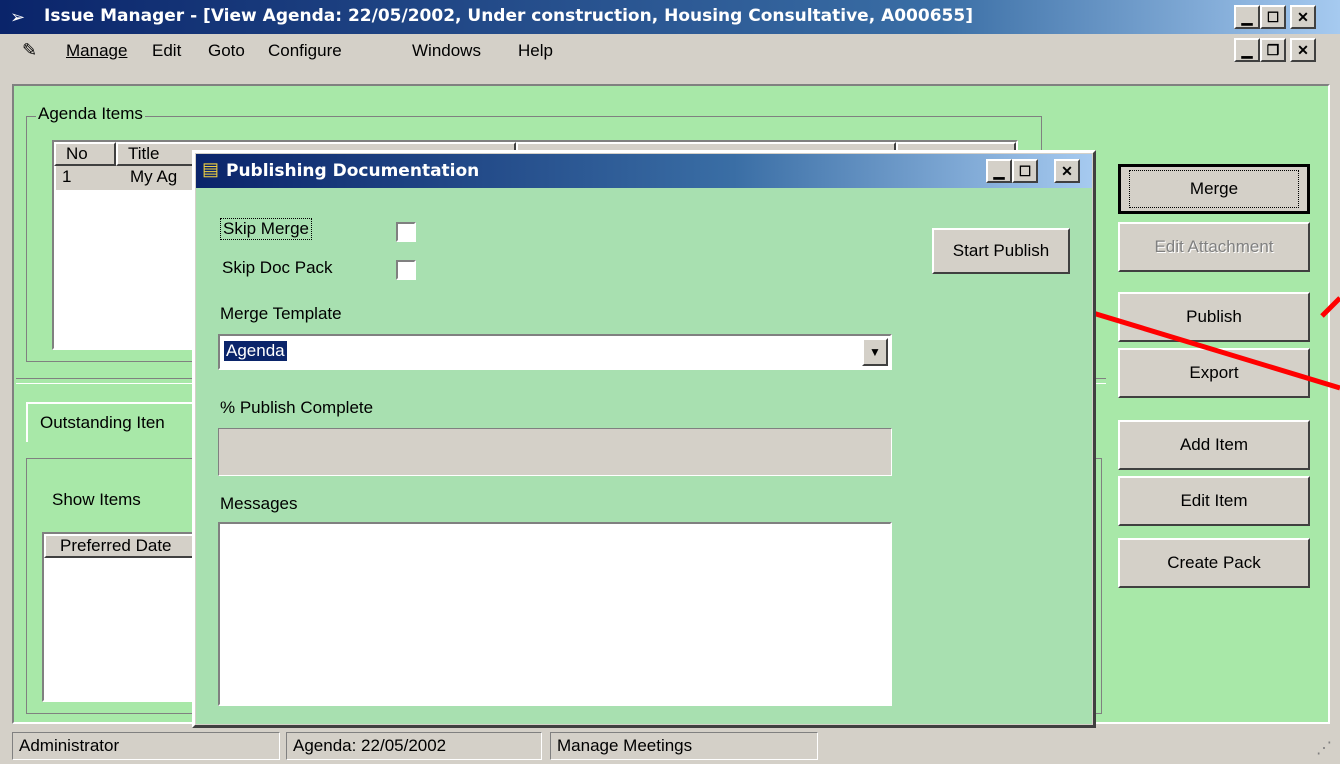 This screenshot has height=764, width=1340. I want to click on dialog-icon: ▤, so click(211, 169).